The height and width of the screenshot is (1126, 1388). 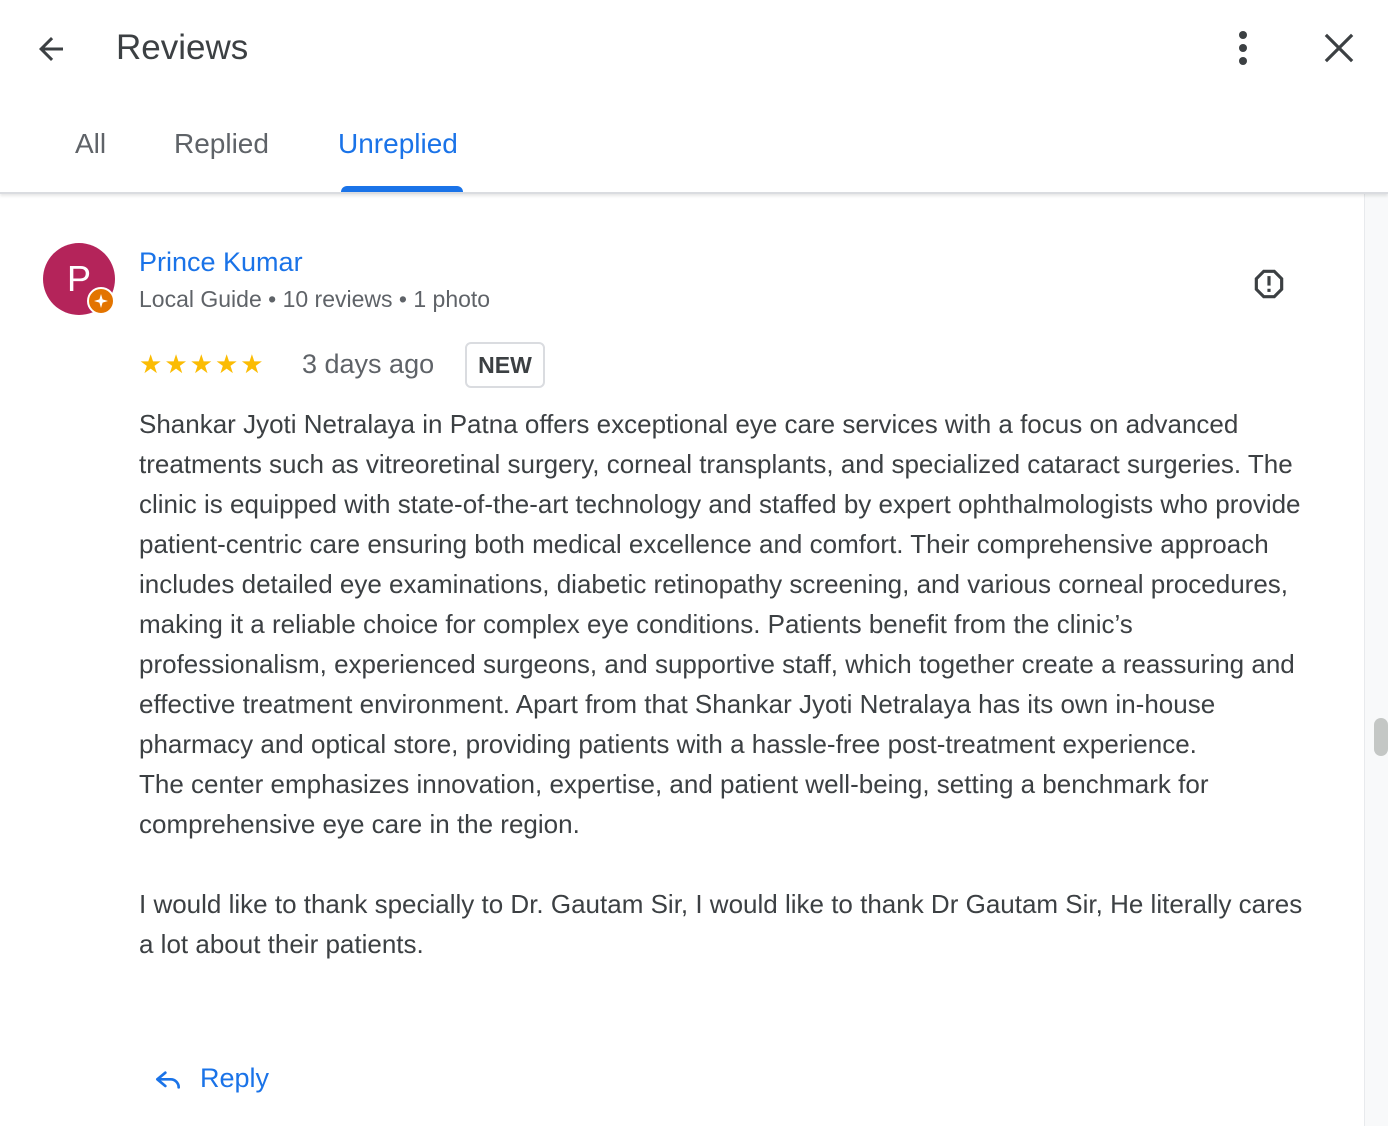 What do you see at coordinates (78, 278) in the screenshot?
I see `avatar-initial: P` at bounding box center [78, 278].